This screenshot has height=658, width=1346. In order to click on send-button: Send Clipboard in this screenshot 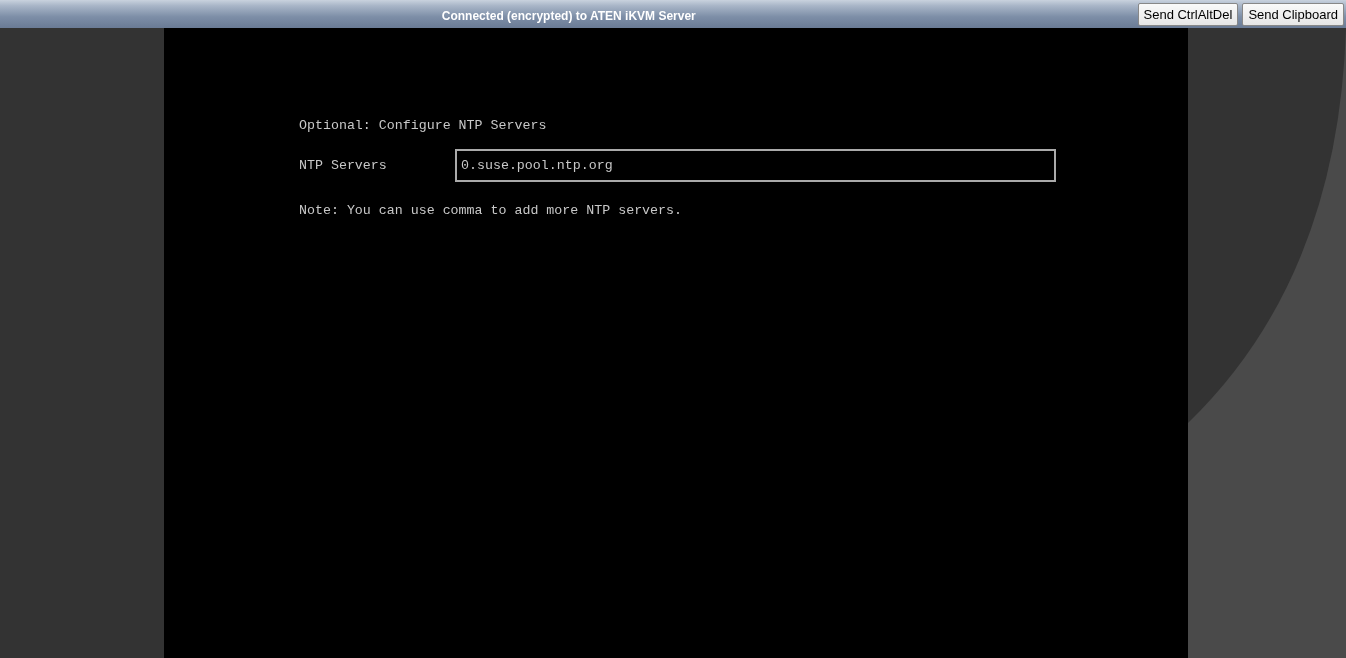, I will do `click(1293, 14)`.